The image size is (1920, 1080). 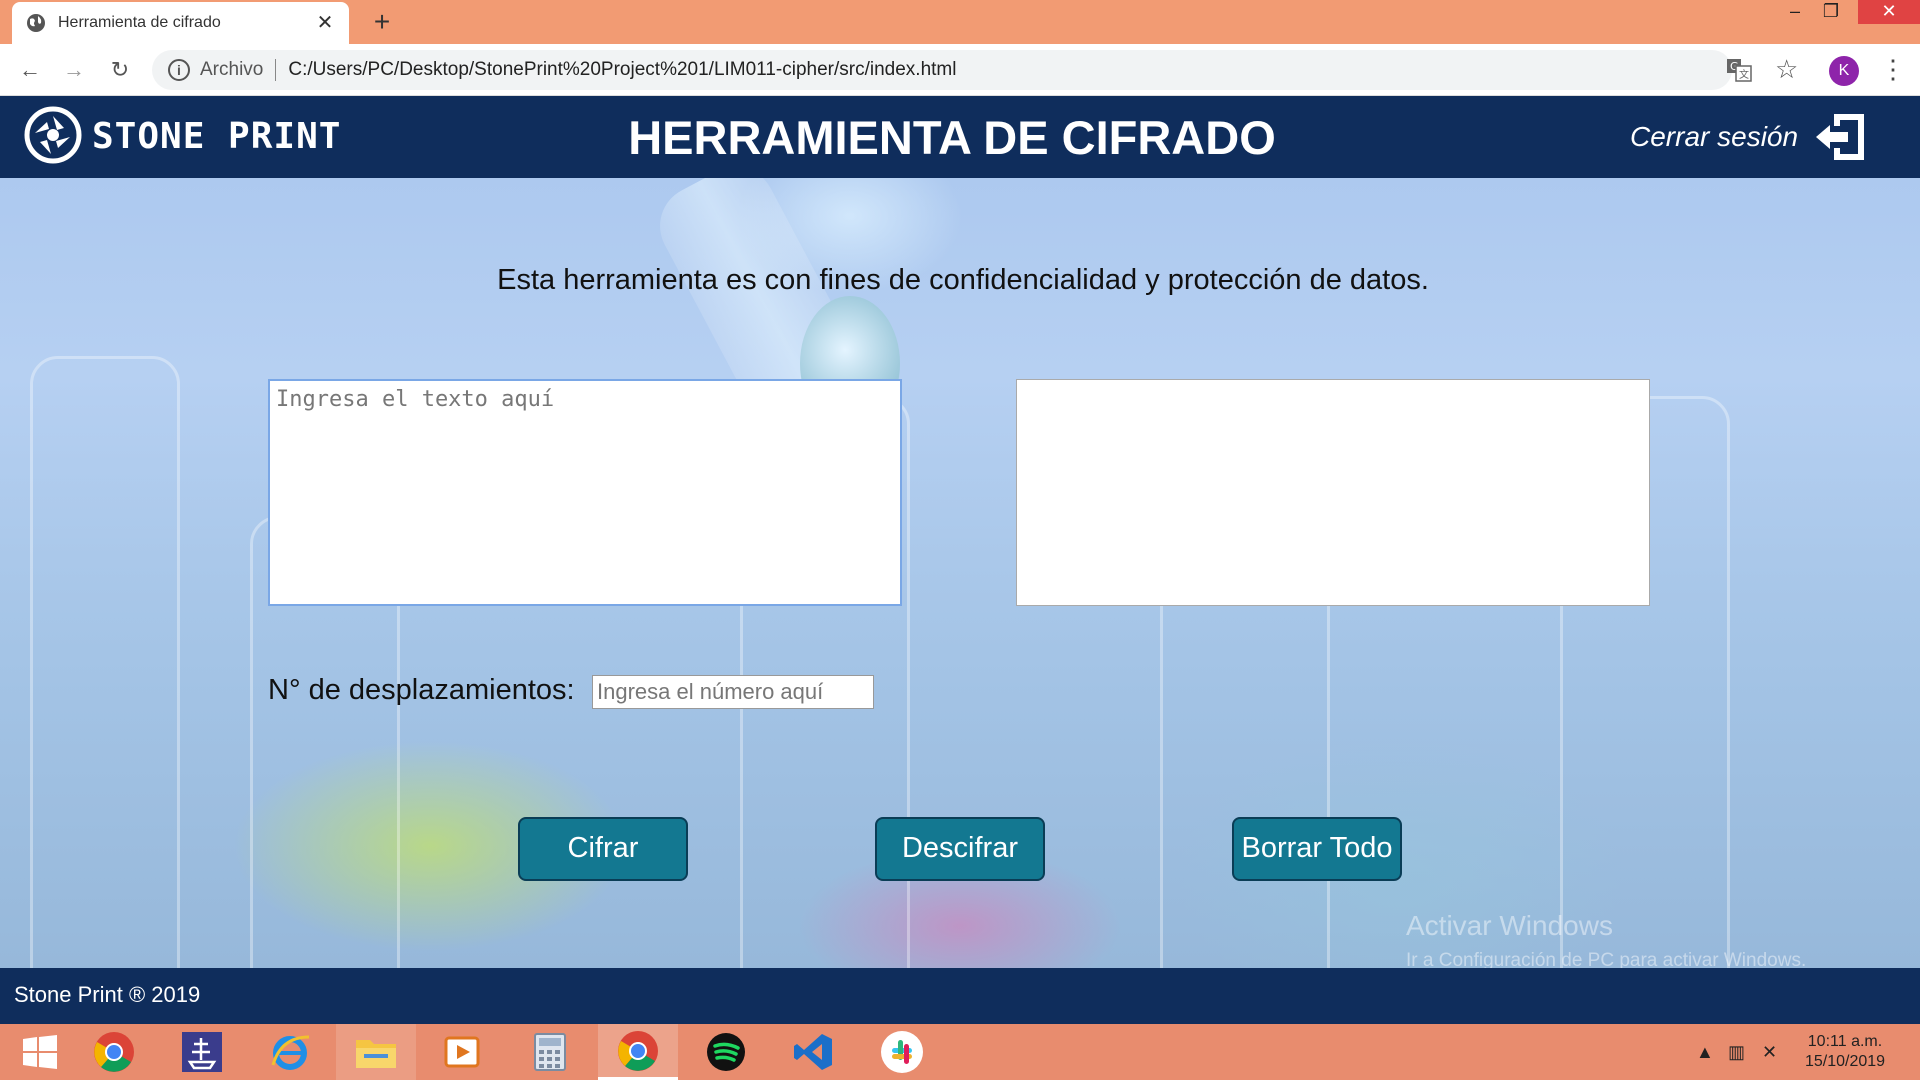 I want to click on chrome-active-icon, so click(x=638, y=1052).